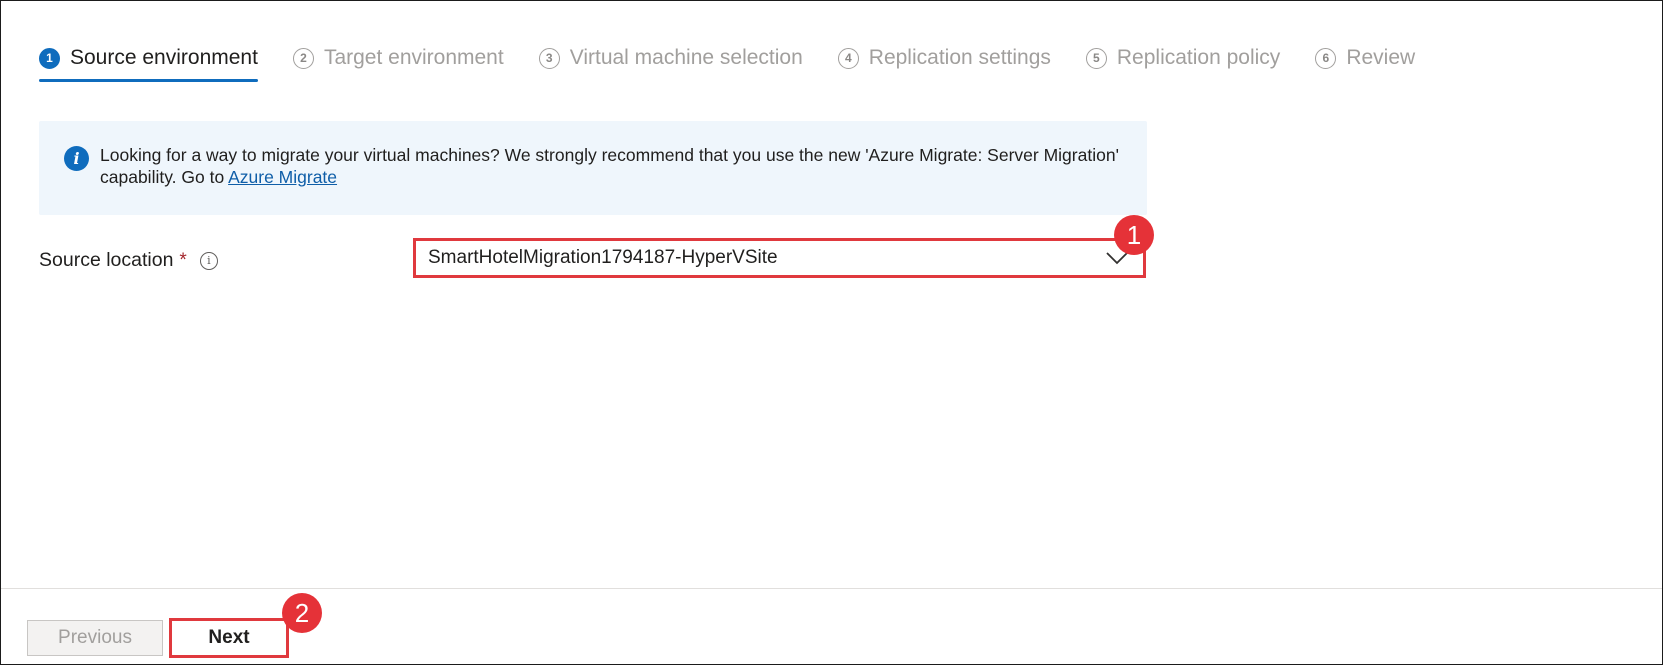 The width and height of the screenshot is (1663, 665). I want to click on info-tooltip-icon: i, so click(208, 260).